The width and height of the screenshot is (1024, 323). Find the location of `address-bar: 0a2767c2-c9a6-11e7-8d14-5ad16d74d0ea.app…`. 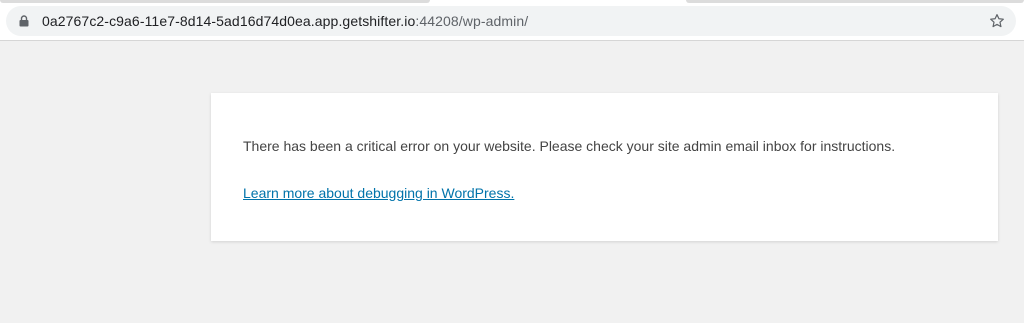

address-bar: 0a2767c2-c9a6-11e7-8d14-5ad16d74d0ea.app… is located at coordinates (511, 21).